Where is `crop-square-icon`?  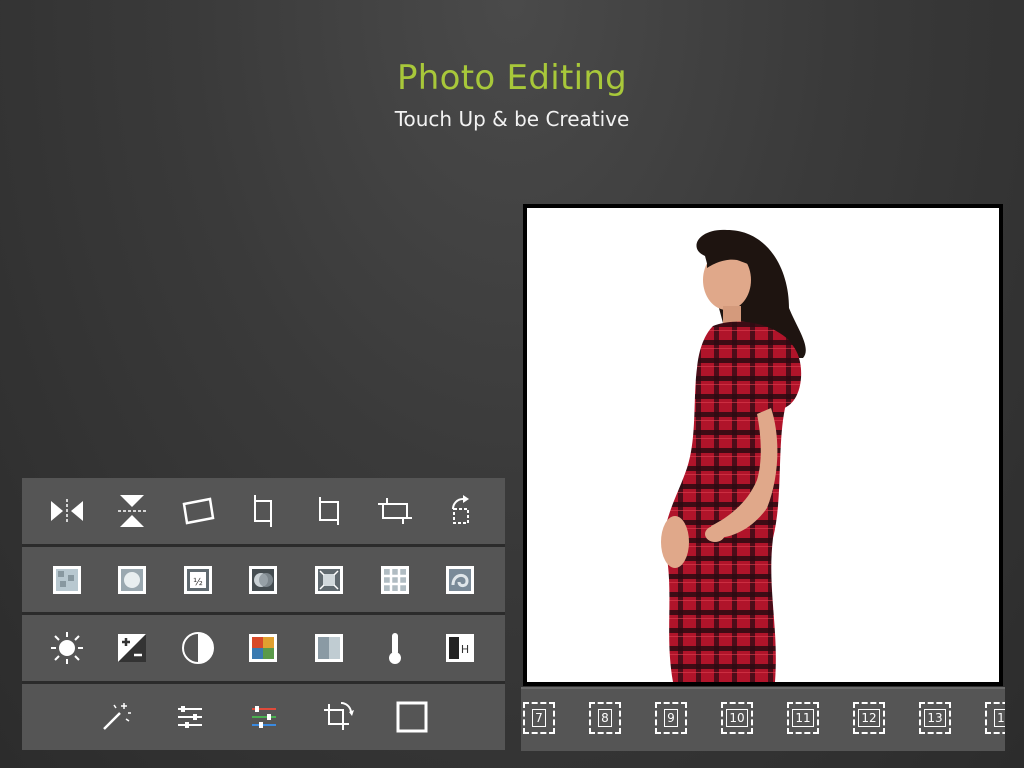
crop-square-icon is located at coordinates (329, 511).